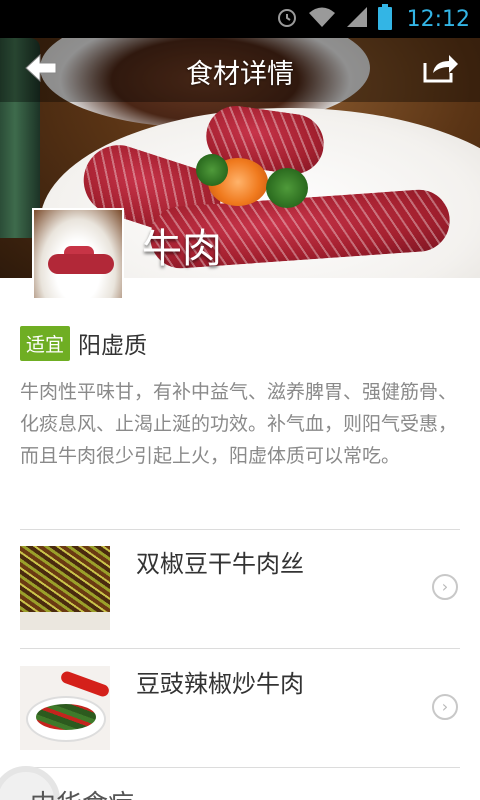 The height and width of the screenshot is (800, 480). I want to click on signal-icon, so click(357, 19).